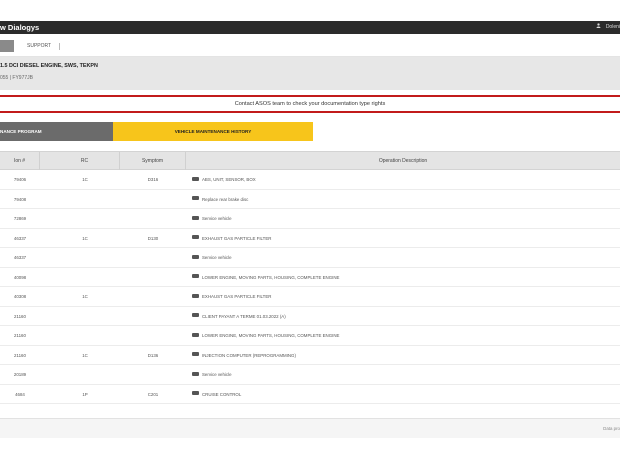 Image resolution: width=620 pixels, height=460 pixels. Describe the element at coordinates (222, 394) in the screenshot. I see `description-text: CRUISE CONTROL` at that location.